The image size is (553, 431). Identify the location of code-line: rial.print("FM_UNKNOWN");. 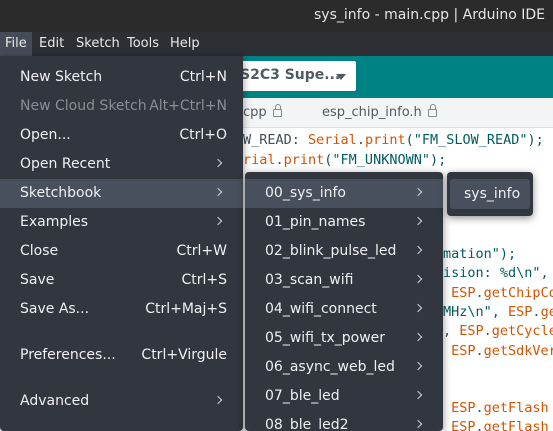
(345, 160).